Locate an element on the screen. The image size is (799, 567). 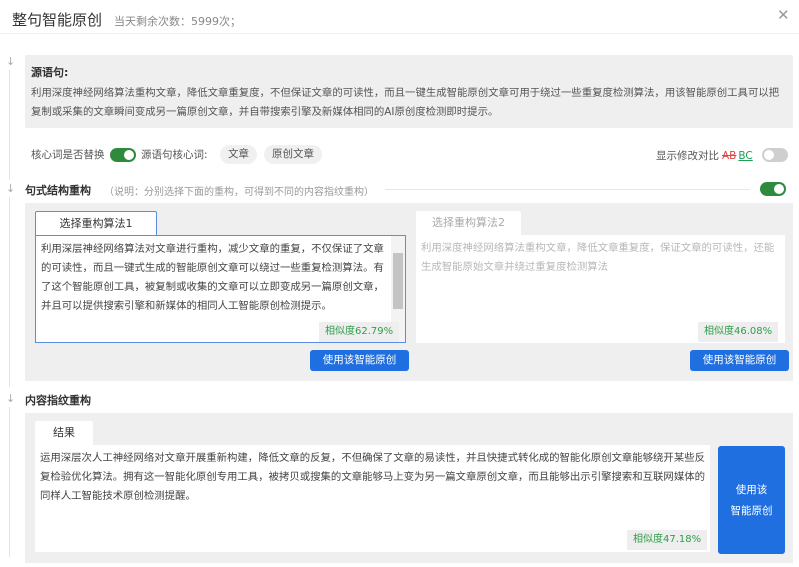
use-algorithm-1-button: 使用该智能原创 is located at coordinates (359, 360).